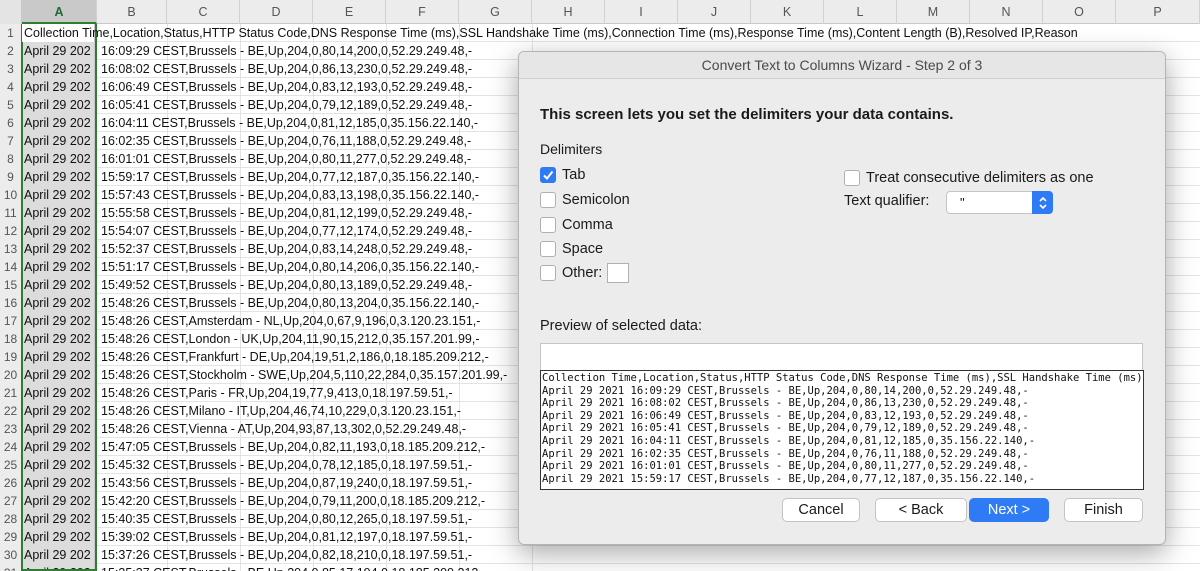  I want to click on row-number: 30, so click(11, 555).